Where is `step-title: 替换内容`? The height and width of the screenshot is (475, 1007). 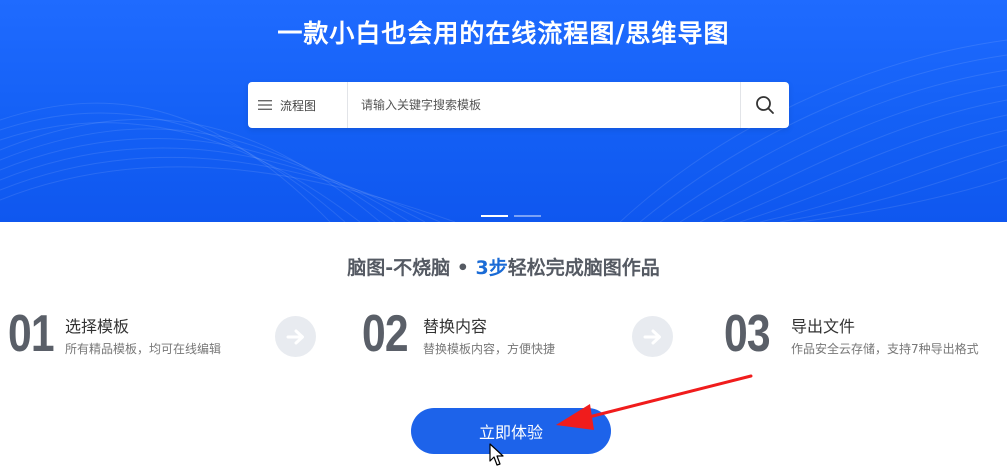
step-title: 替换内容 is located at coordinates (455, 326).